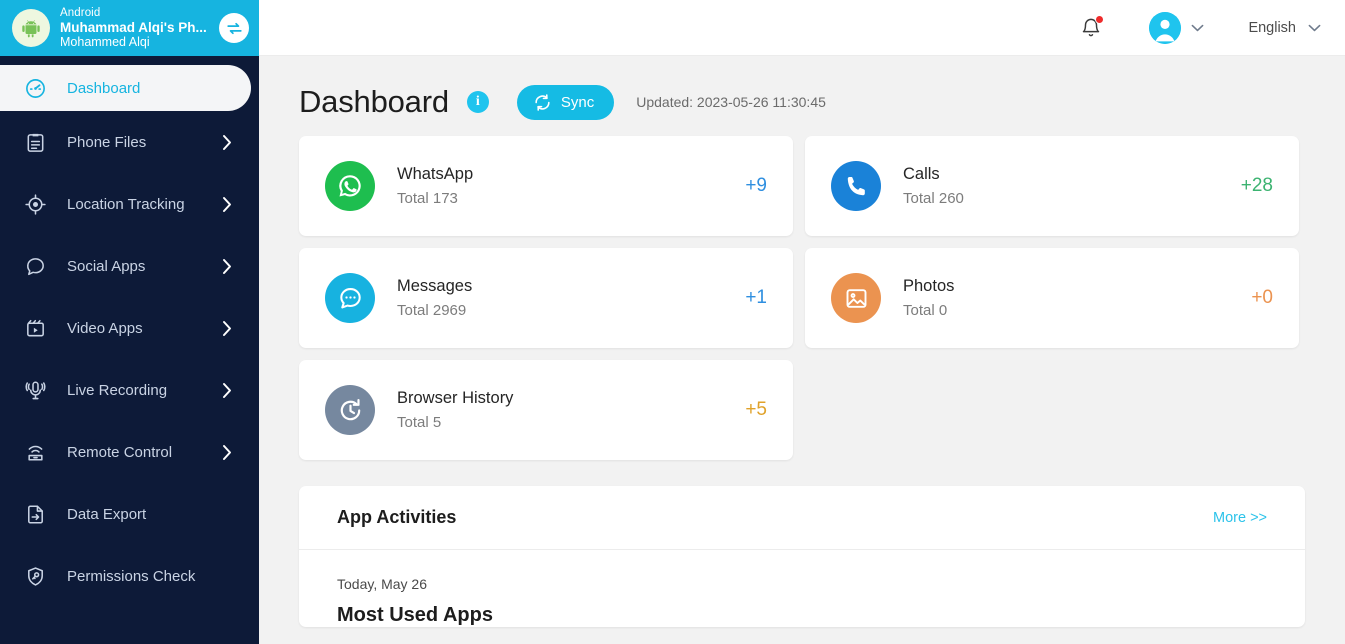  What do you see at coordinates (35, 514) in the screenshot?
I see `data-export-icon` at bounding box center [35, 514].